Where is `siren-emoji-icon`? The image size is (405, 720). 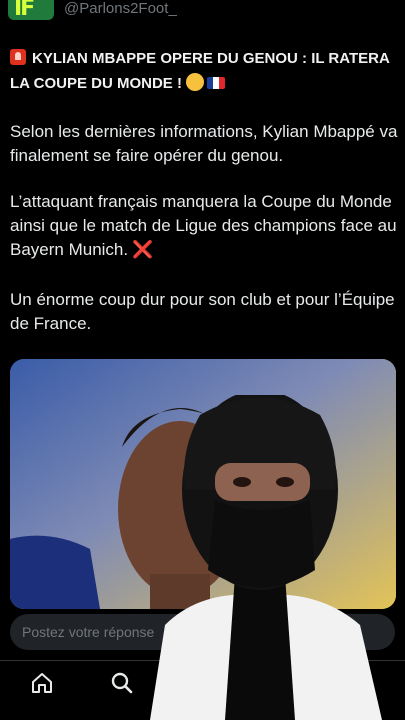
siren-emoji-icon is located at coordinates (18, 57).